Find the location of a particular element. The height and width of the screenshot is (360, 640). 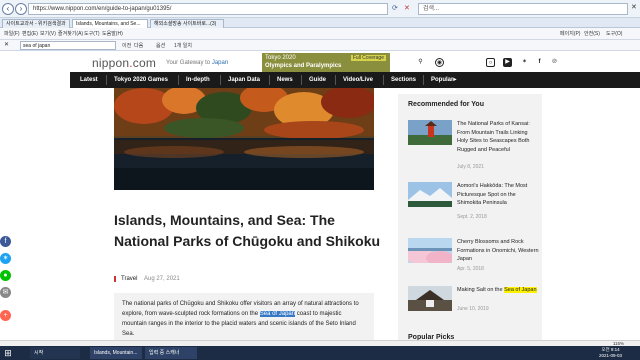

category-link: Travel is located at coordinates (125, 279).